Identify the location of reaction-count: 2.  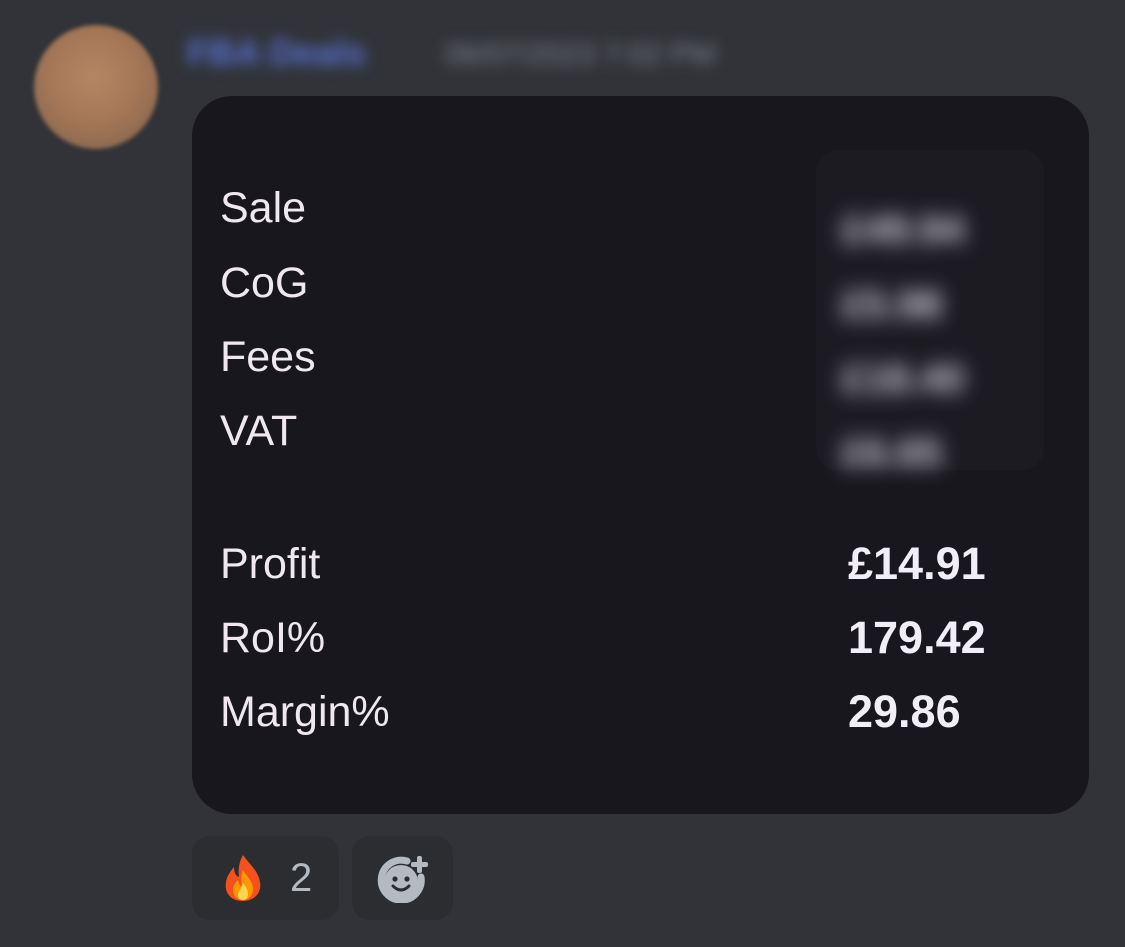
(301, 878).